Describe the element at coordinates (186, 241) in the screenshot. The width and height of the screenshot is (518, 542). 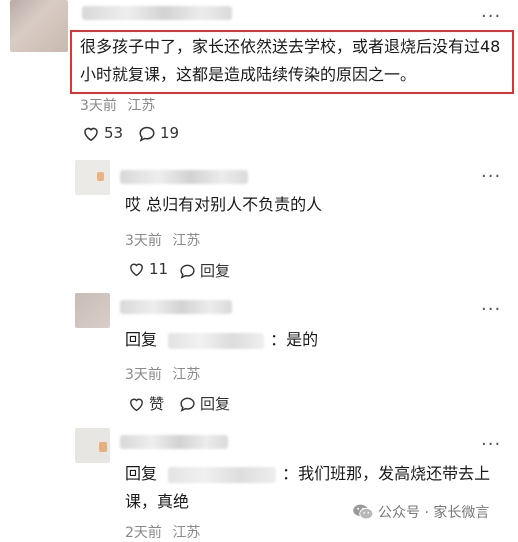
I see `reply1-location: 江苏` at that location.